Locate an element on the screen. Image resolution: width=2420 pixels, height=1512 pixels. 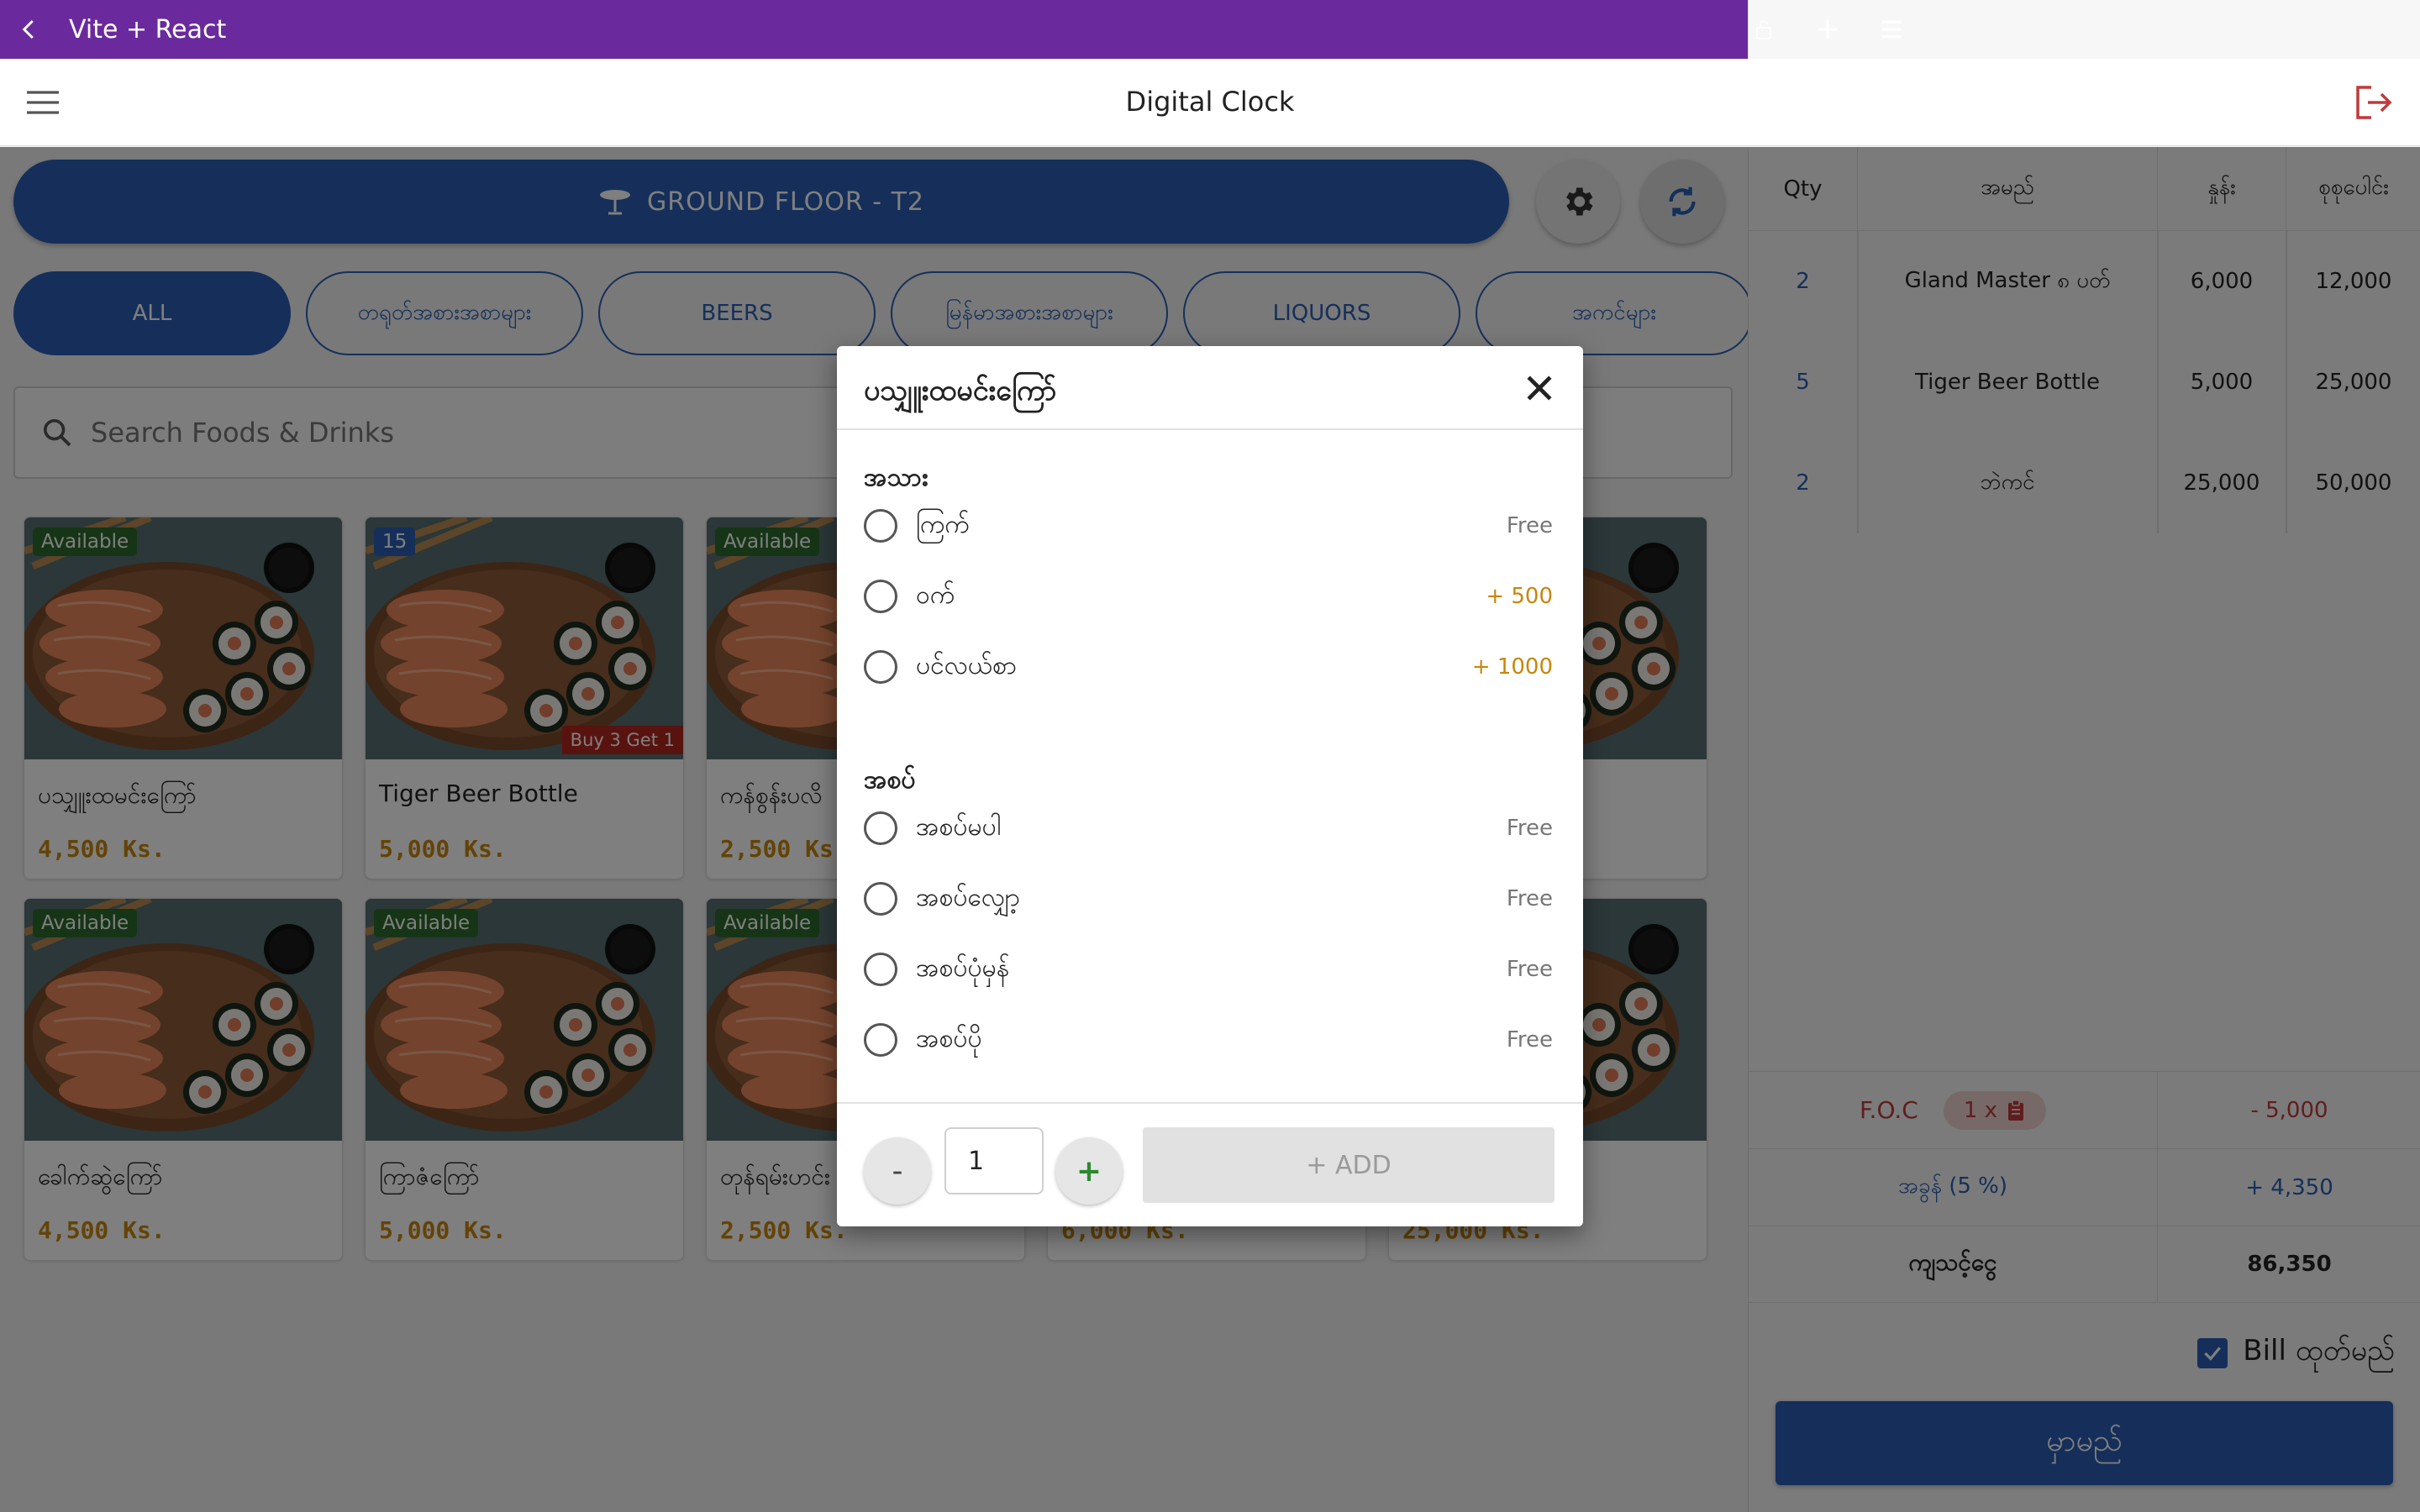
option-price: + 1000 is located at coordinates (1512, 667).